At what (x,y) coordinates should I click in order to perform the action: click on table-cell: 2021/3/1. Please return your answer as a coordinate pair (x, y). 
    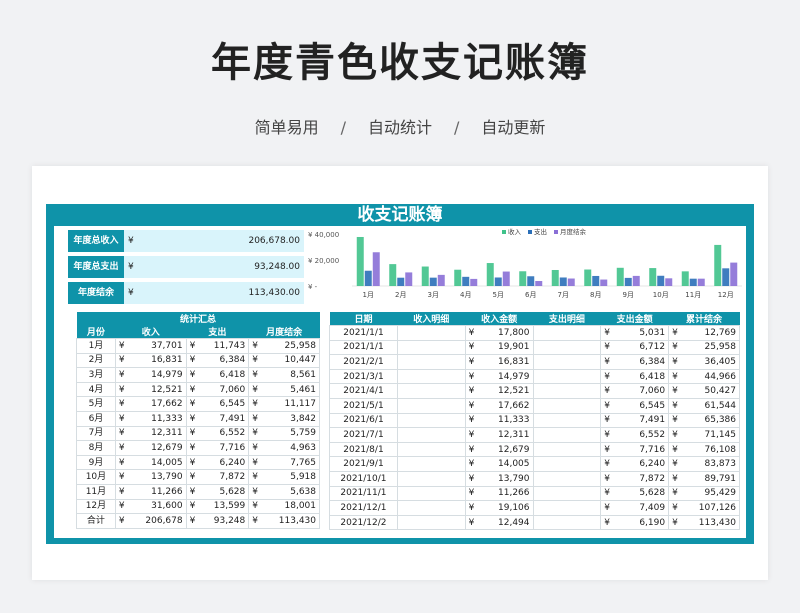
    Looking at the image, I should click on (363, 376).